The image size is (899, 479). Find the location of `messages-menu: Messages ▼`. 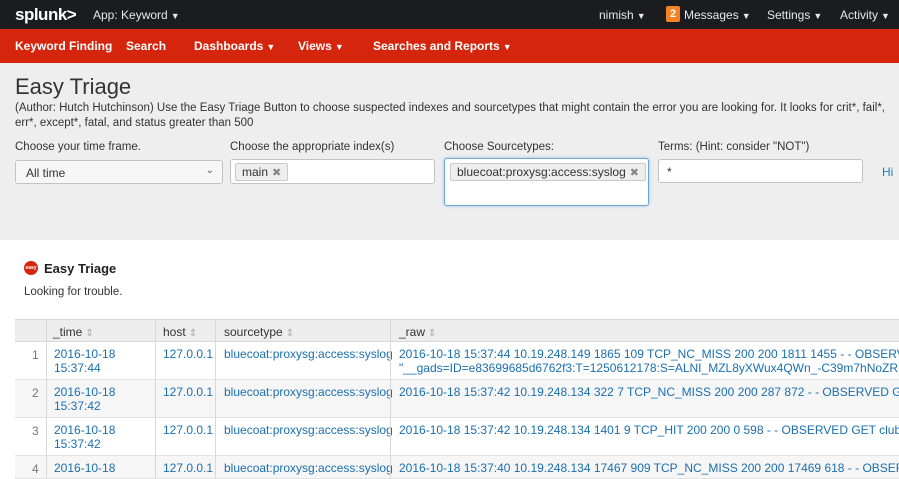

messages-menu: Messages ▼ is located at coordinates (717, 15).